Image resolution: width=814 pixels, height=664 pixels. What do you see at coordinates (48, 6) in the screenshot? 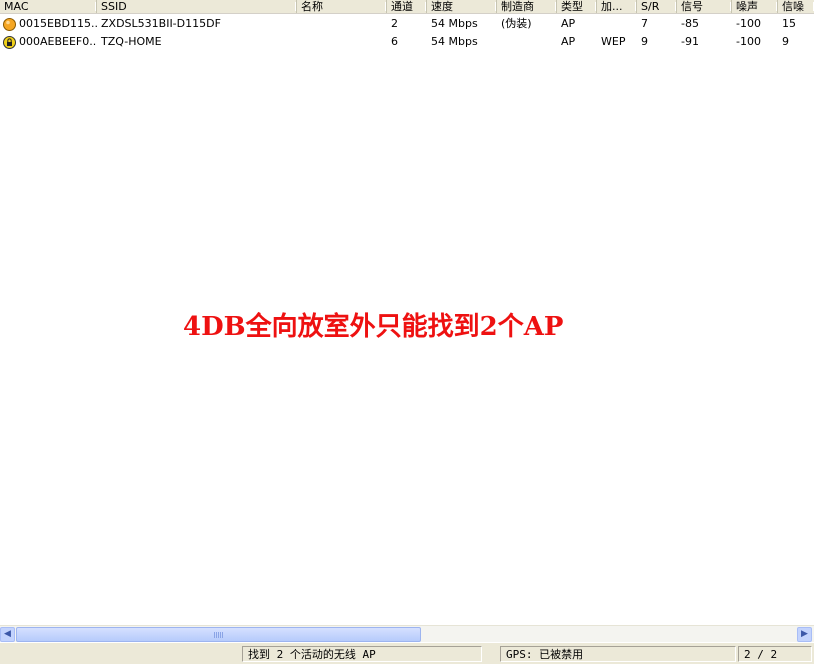
I see `column-header-mac: MAC` at bounding box center [48, 6].